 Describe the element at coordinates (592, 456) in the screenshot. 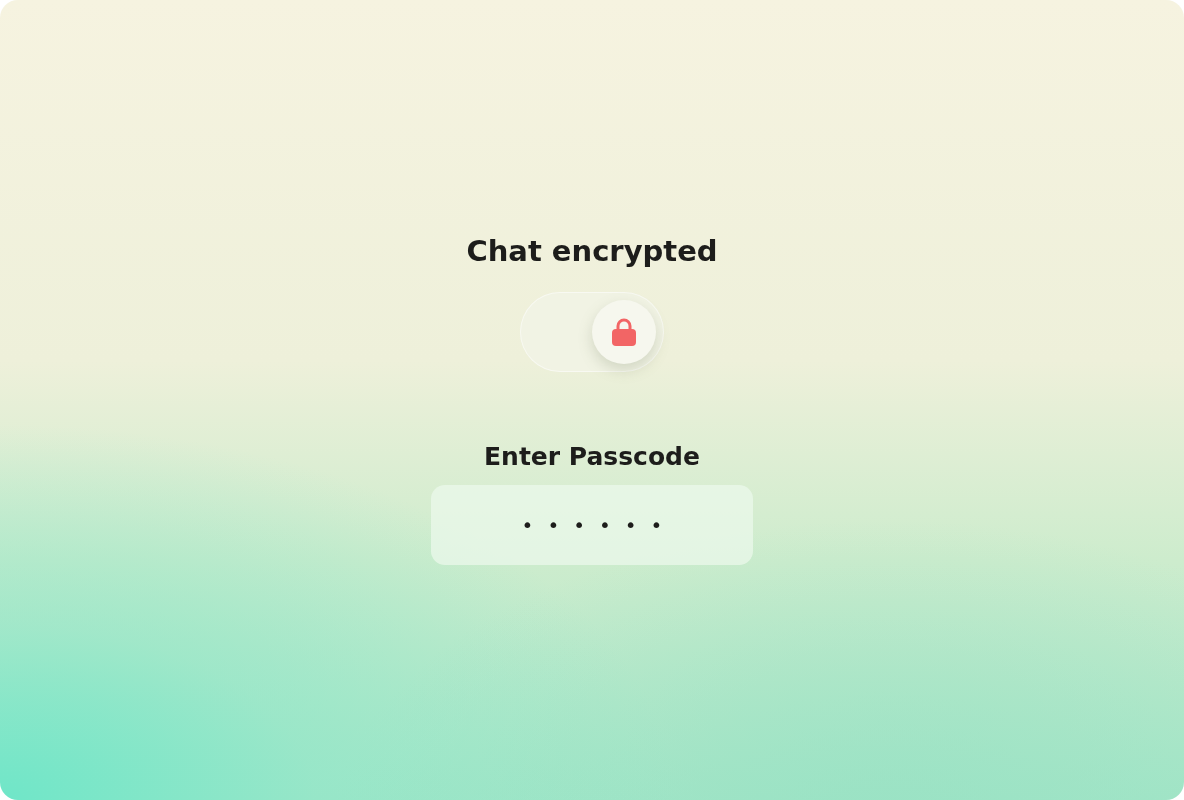

I see `passcode-label: Enter Passcode` at that location.